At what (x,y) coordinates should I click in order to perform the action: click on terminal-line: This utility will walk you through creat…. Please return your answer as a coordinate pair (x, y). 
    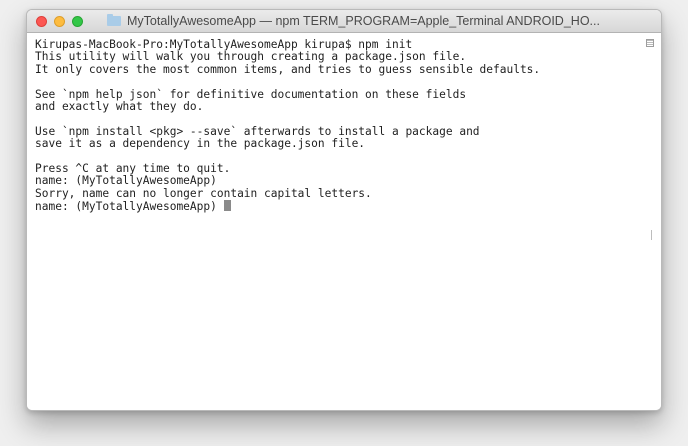
    Looking at the image, I should click on (251, 57).